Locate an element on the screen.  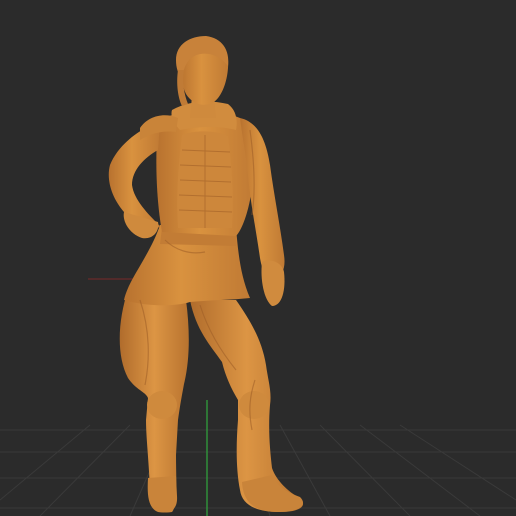
right-knee is located at coordinates (254, 405).